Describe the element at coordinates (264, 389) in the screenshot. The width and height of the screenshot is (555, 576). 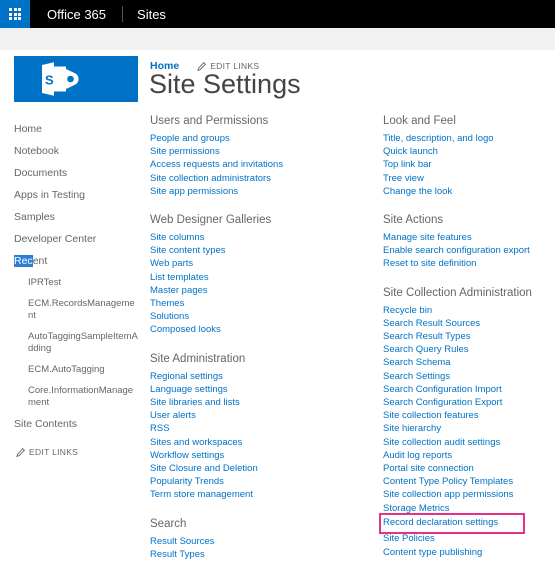
I see `settings-link-language-settings: Language settings` at that location.